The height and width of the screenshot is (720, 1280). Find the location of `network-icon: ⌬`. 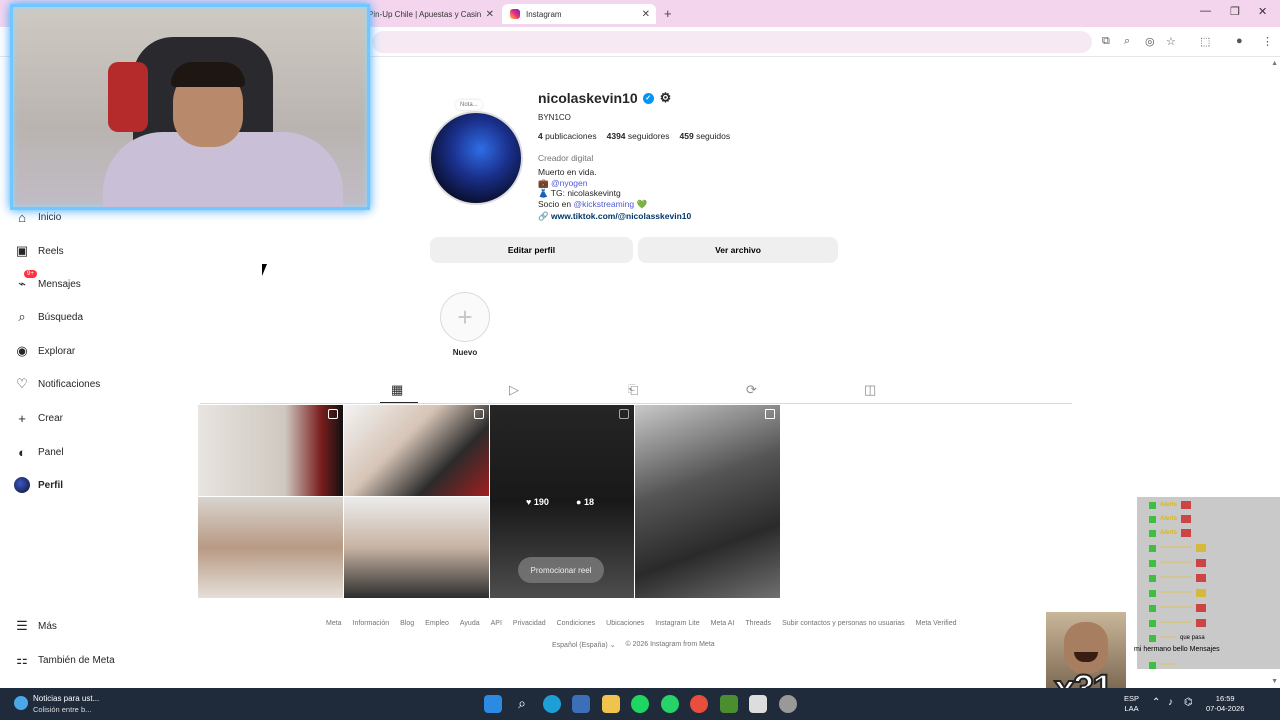

network-icon: ⌬ is located at coordinates (1188, 702).